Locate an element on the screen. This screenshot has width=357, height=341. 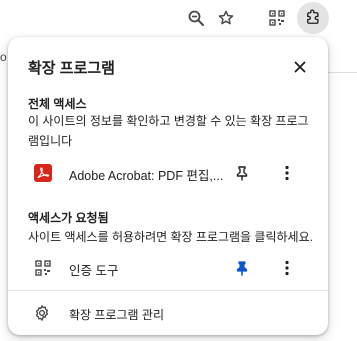
extension-name: 인증 도구 is located at coordinates (94, 271).